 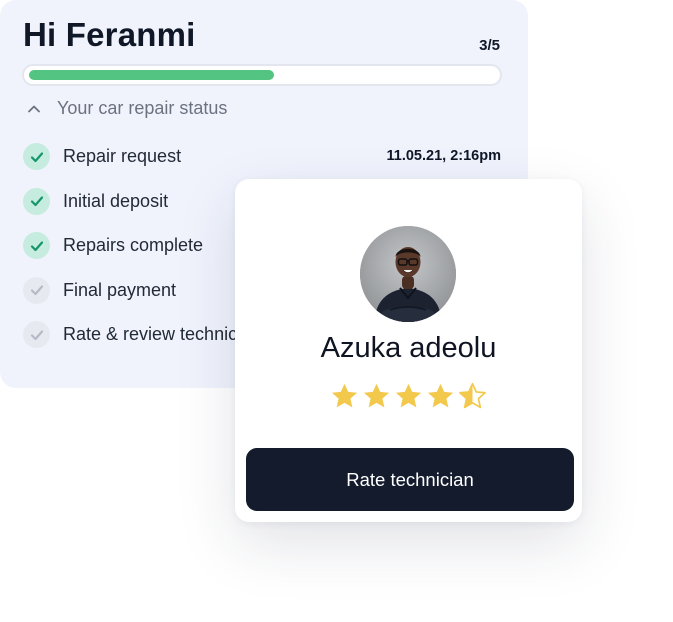 I want to click on rate-technician-button: Rate technician, so click(x=410, y=479).